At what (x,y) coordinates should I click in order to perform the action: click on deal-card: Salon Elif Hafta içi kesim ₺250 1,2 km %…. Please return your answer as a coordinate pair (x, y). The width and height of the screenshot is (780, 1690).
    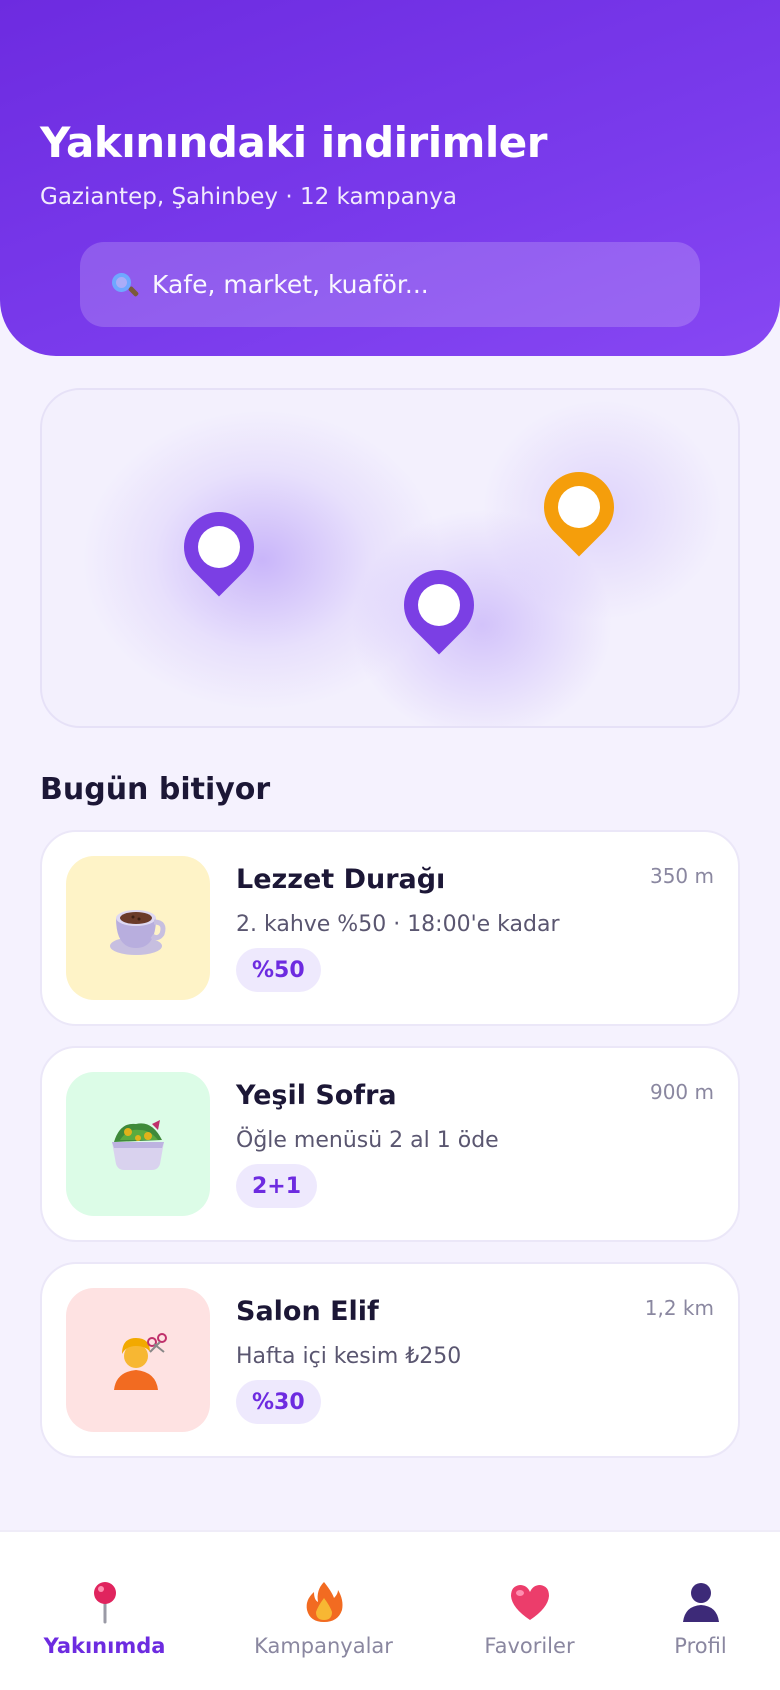
    Looking at the image, I should click on (390, 1360).